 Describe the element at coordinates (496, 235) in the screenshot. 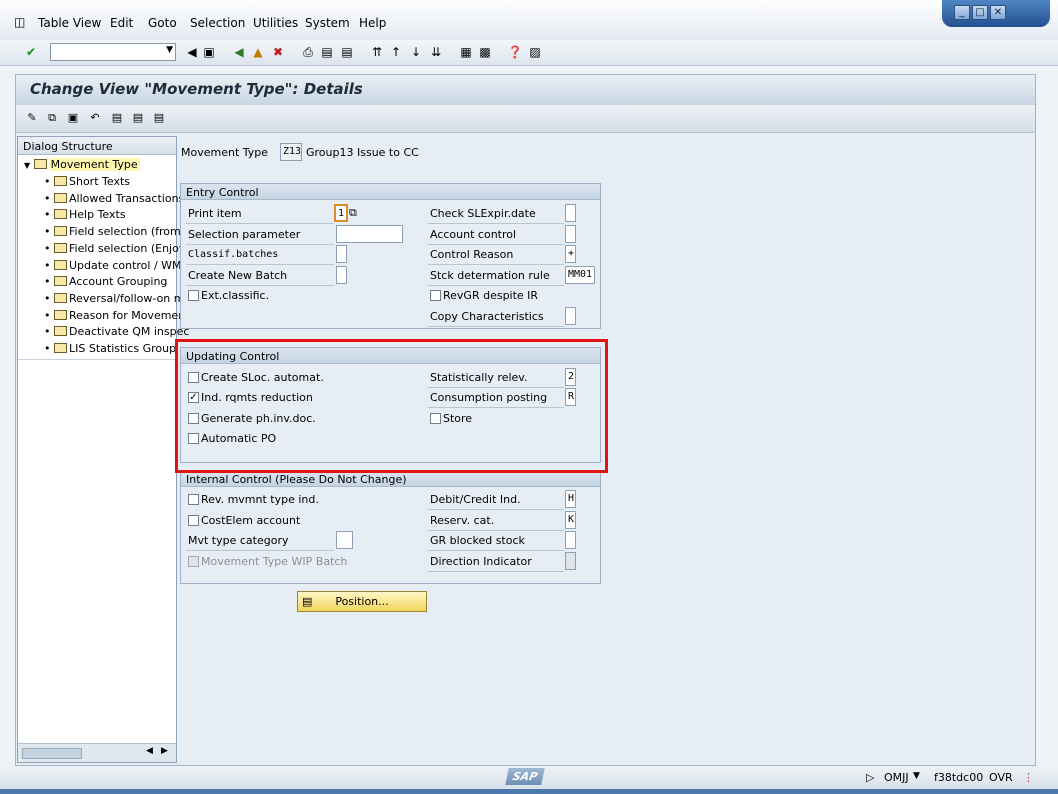

I see `account-control-label: Account control` at that location.